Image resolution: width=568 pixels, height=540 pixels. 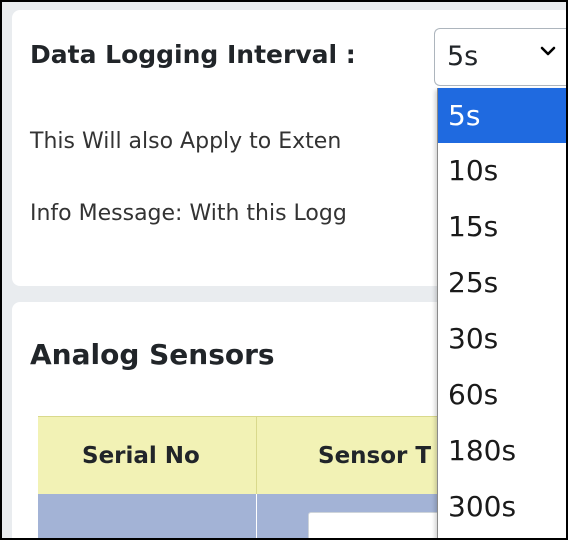 I want to click on option-5s: 5s, so click(x=502, y=115).